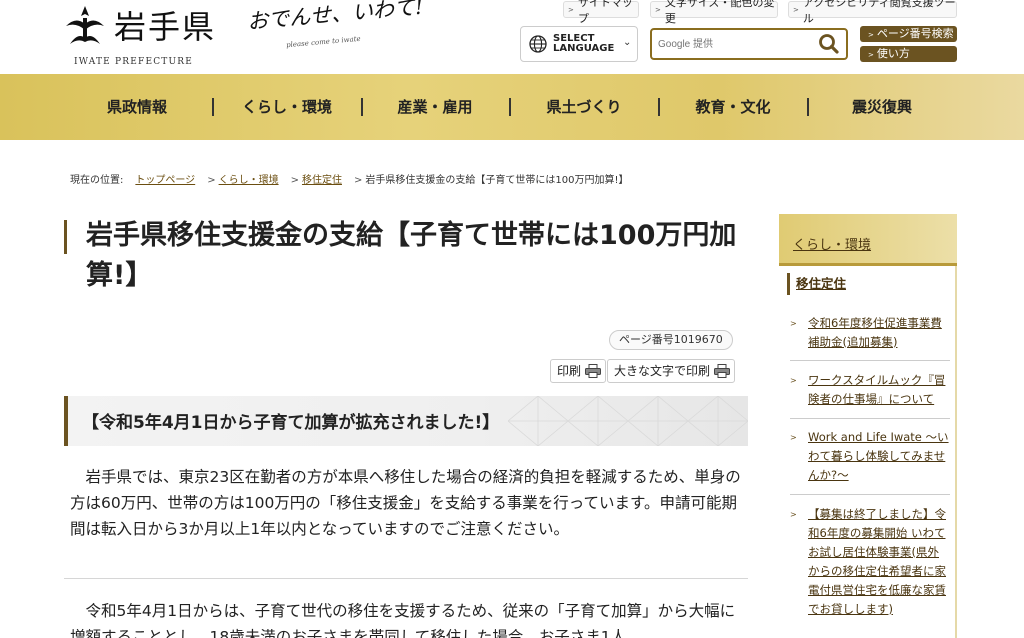 This screenshot has width=1024, height=638. Describe the element at coordinates (249, 180) in the screenshot. I see `breadcrumb-link-living: くらし・環境` at that location.